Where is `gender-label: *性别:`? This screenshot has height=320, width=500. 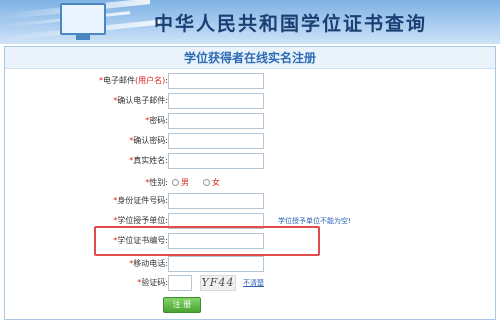 gender-label: *性别: is located at coordinates (156, 182).